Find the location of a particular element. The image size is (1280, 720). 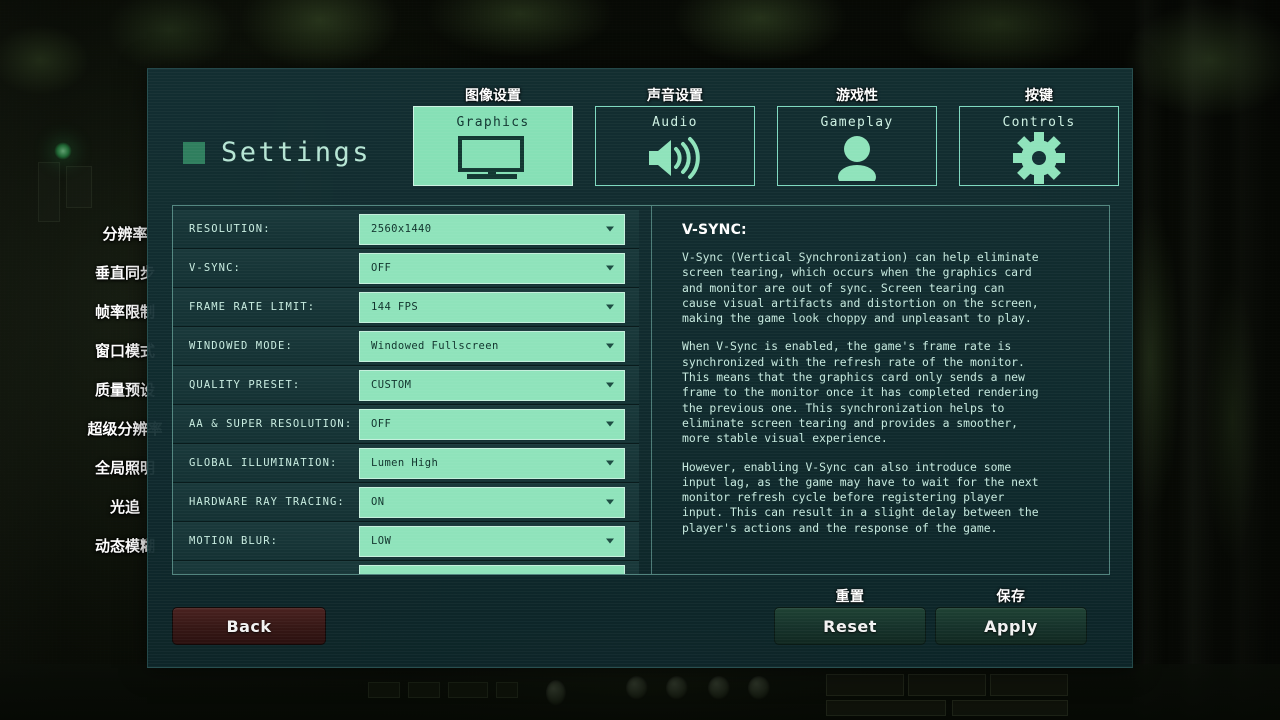

tab-gameplay-annotation: 游戏性 is located at coordinates (857, 96).